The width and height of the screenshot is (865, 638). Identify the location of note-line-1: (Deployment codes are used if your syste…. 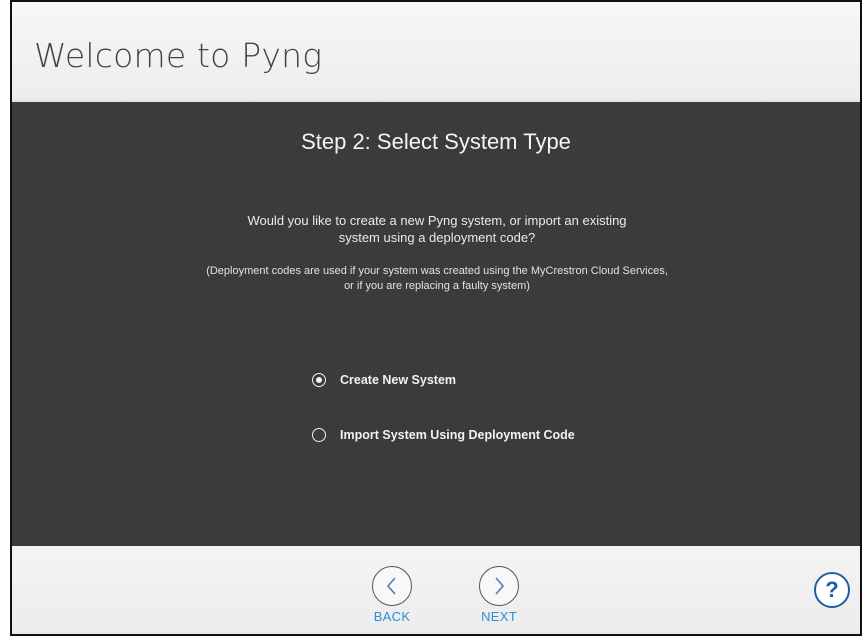
(437, 271).